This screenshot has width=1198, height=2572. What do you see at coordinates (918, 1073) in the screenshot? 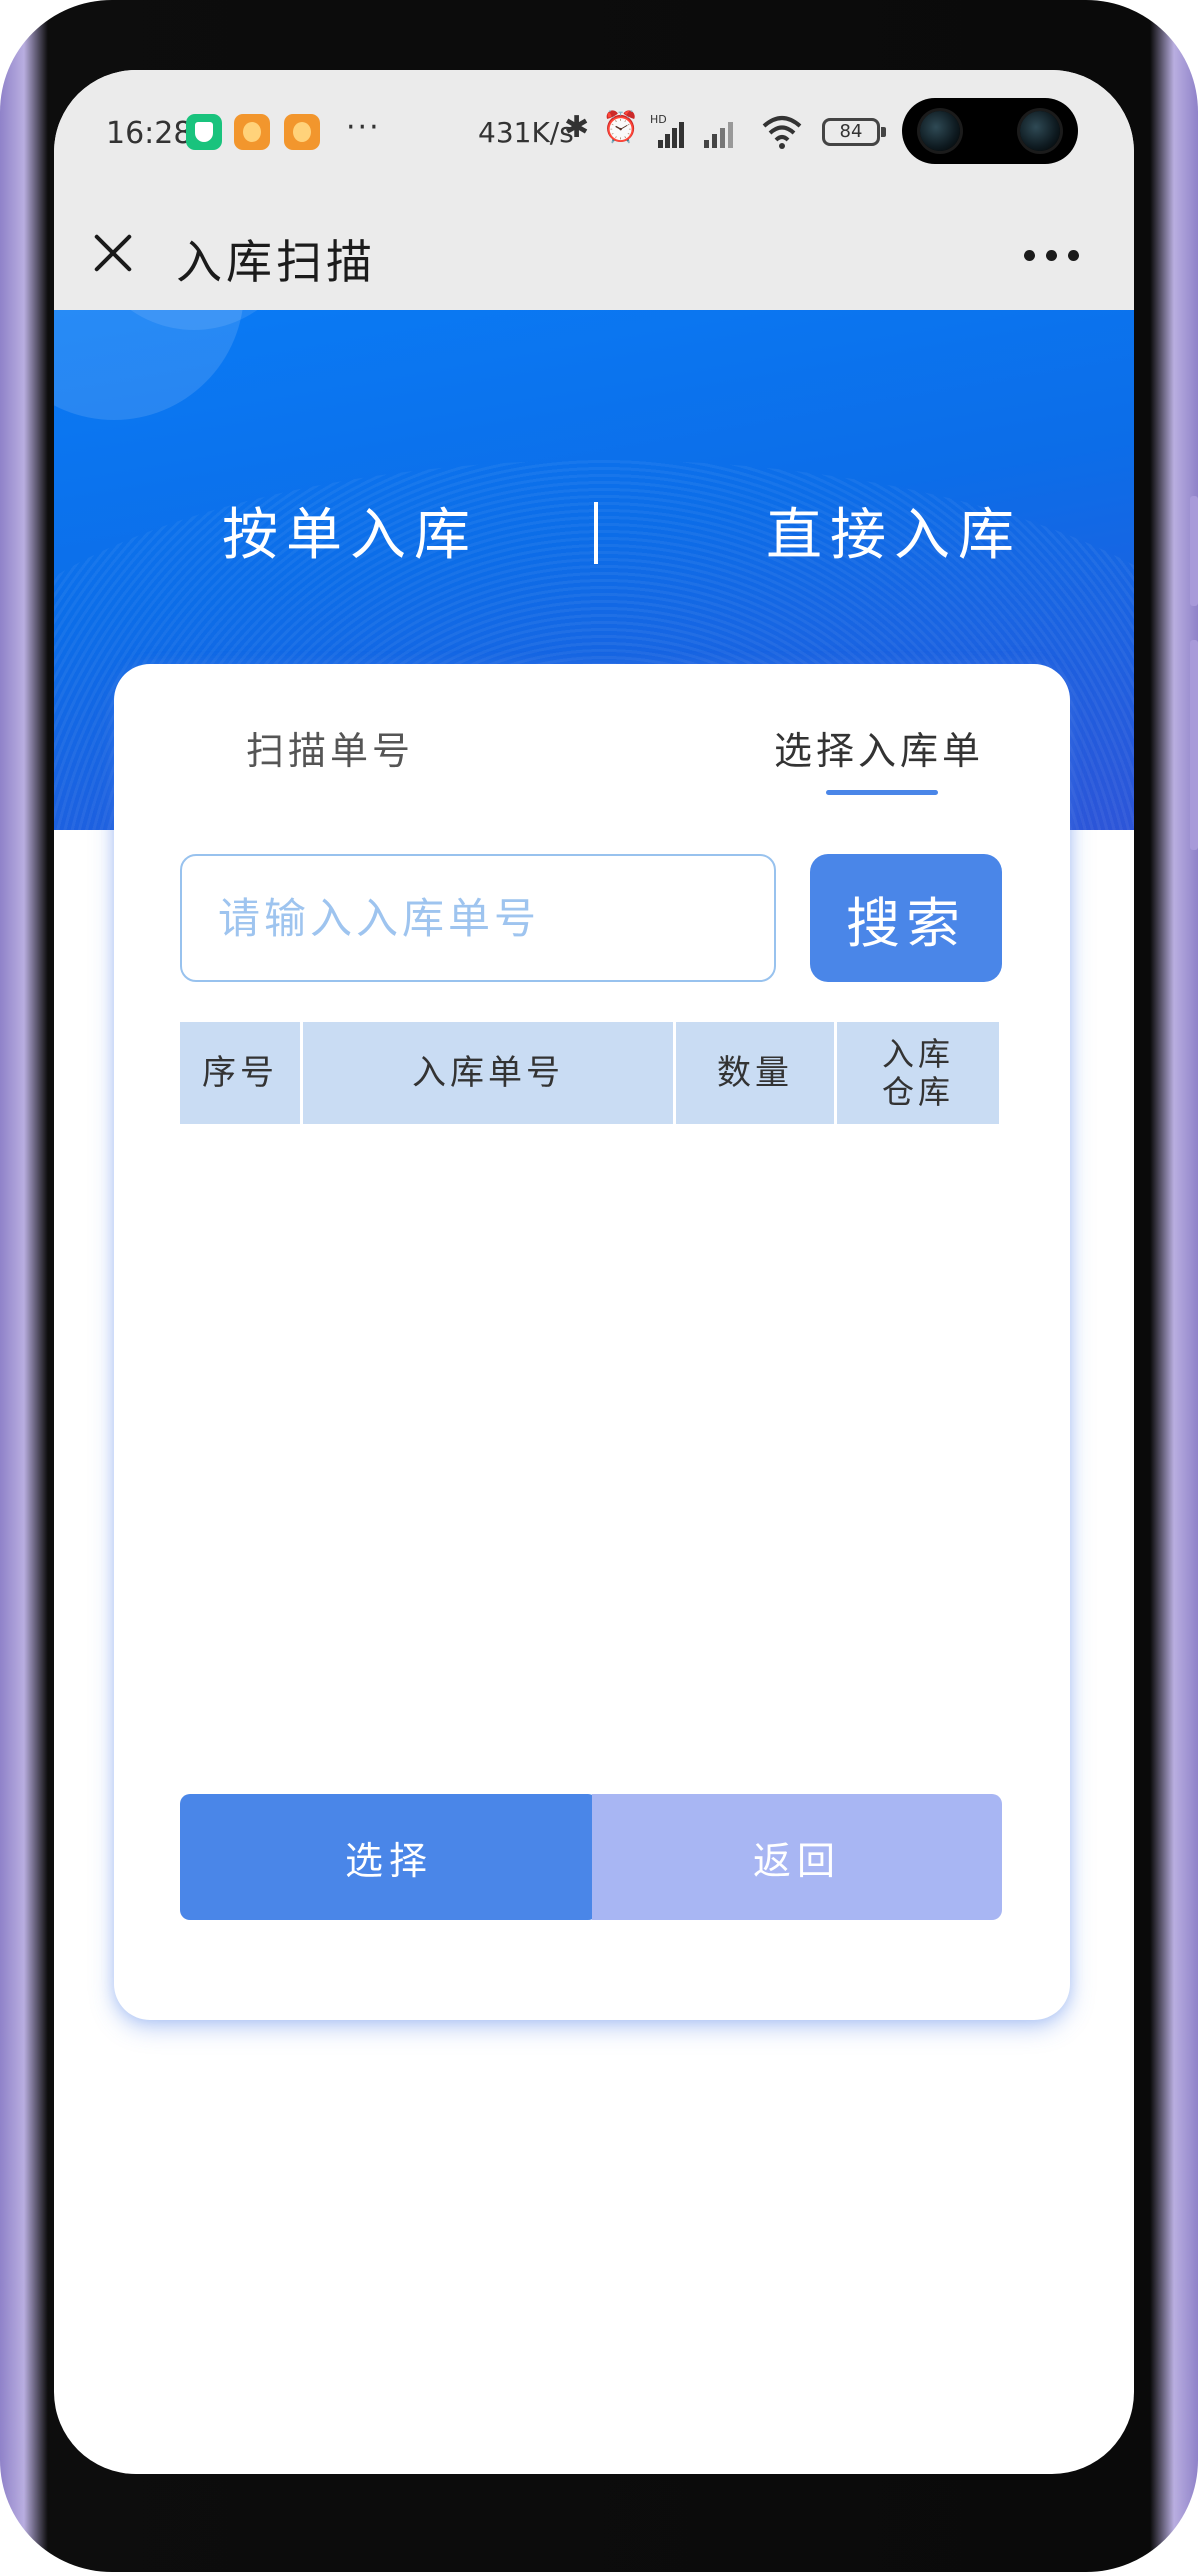
I see `column-header-warehouse: 入库仓库` at bounding box center [918, 1073].